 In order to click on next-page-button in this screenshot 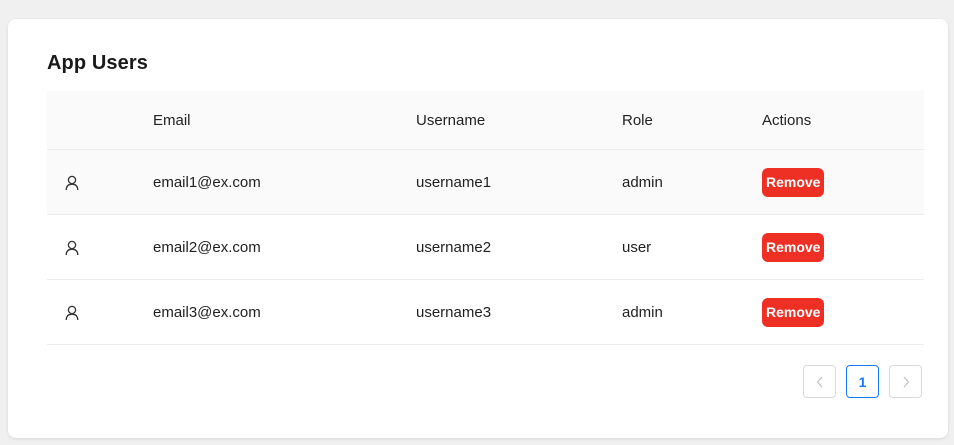, I will do `click(905, 381)`.